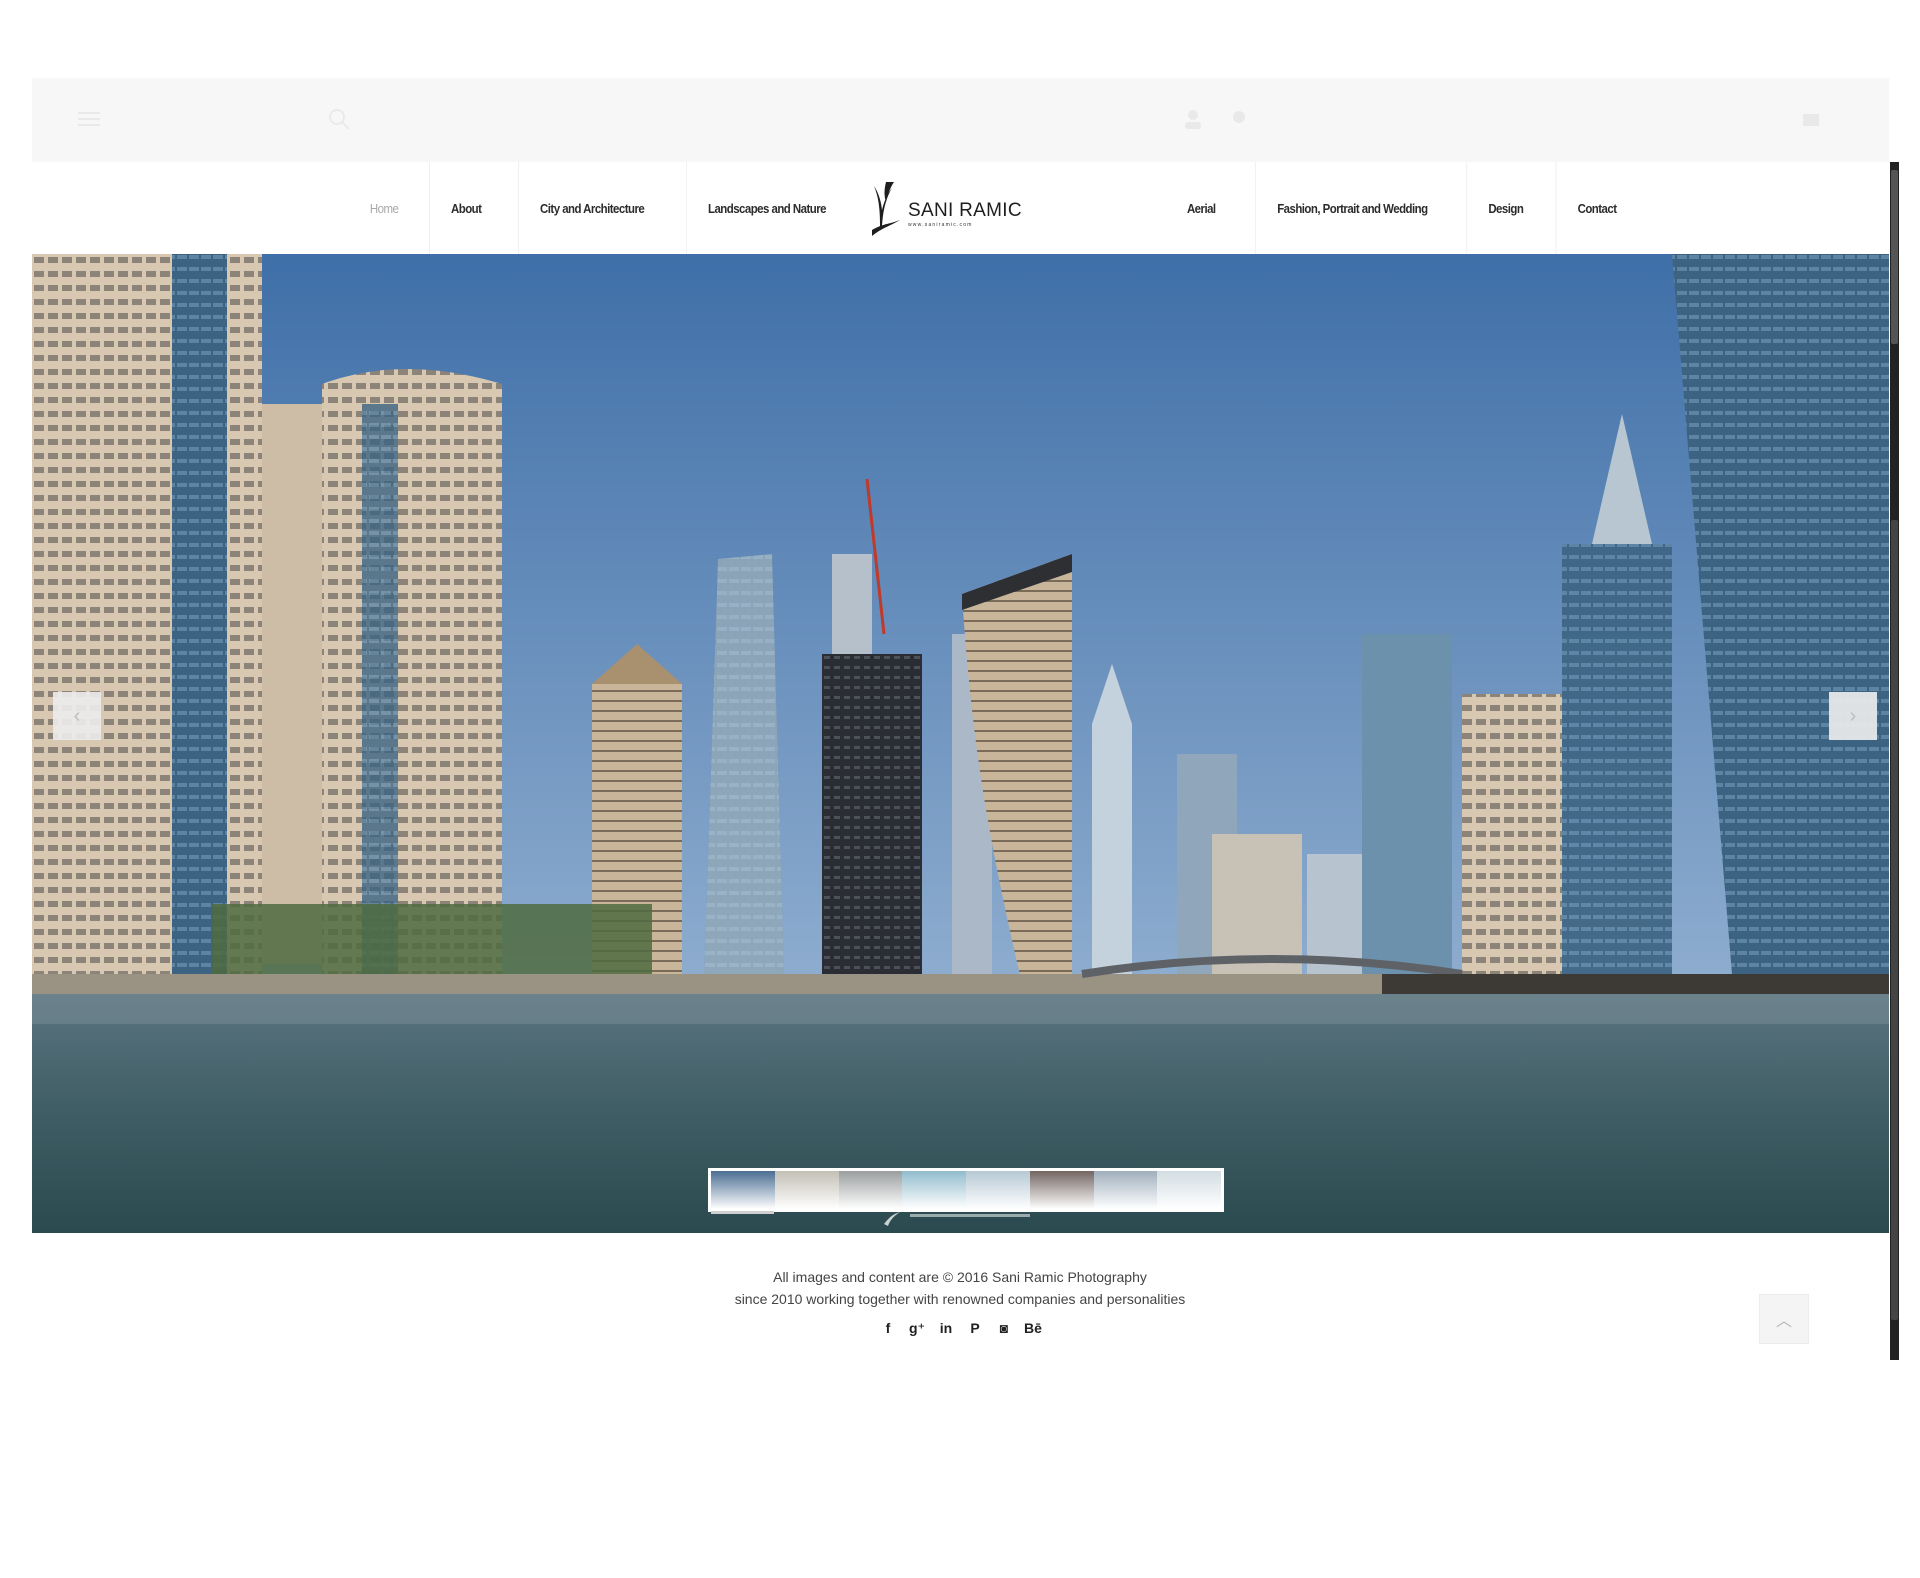 The image size is (1920, 1578). I want to click on nav-item-fashion-portrait-wedding: Fashion, Portrait and Wedding, so click(1351, 208).